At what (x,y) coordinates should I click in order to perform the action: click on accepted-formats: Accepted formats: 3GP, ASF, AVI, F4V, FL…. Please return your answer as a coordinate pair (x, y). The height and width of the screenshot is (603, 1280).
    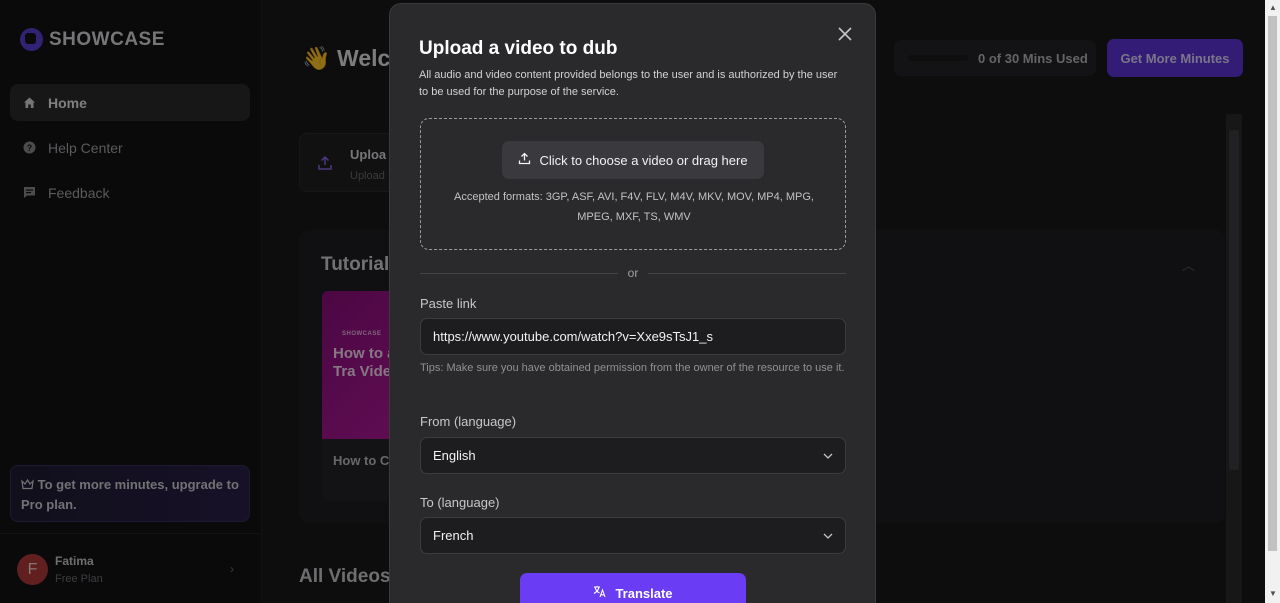
    Looking at the image, I should click on (634, 207).